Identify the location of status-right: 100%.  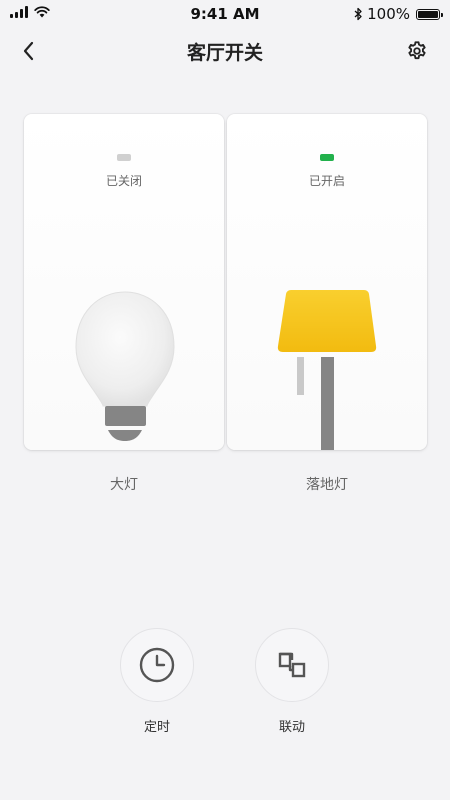
(398, 14).